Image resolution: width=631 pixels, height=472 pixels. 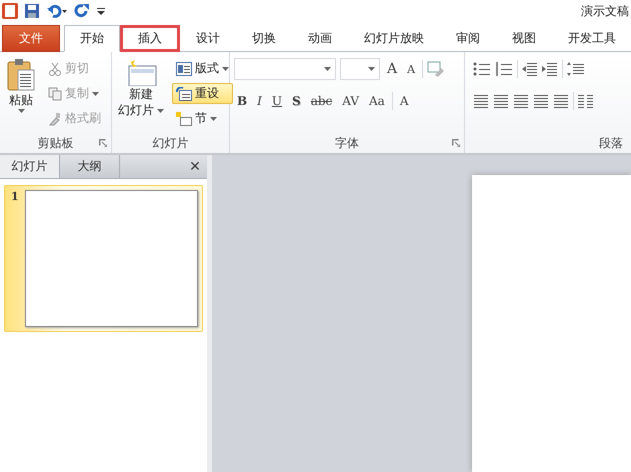 I want to click on ribbon-tab: 视图, so click(x=524, y=38).